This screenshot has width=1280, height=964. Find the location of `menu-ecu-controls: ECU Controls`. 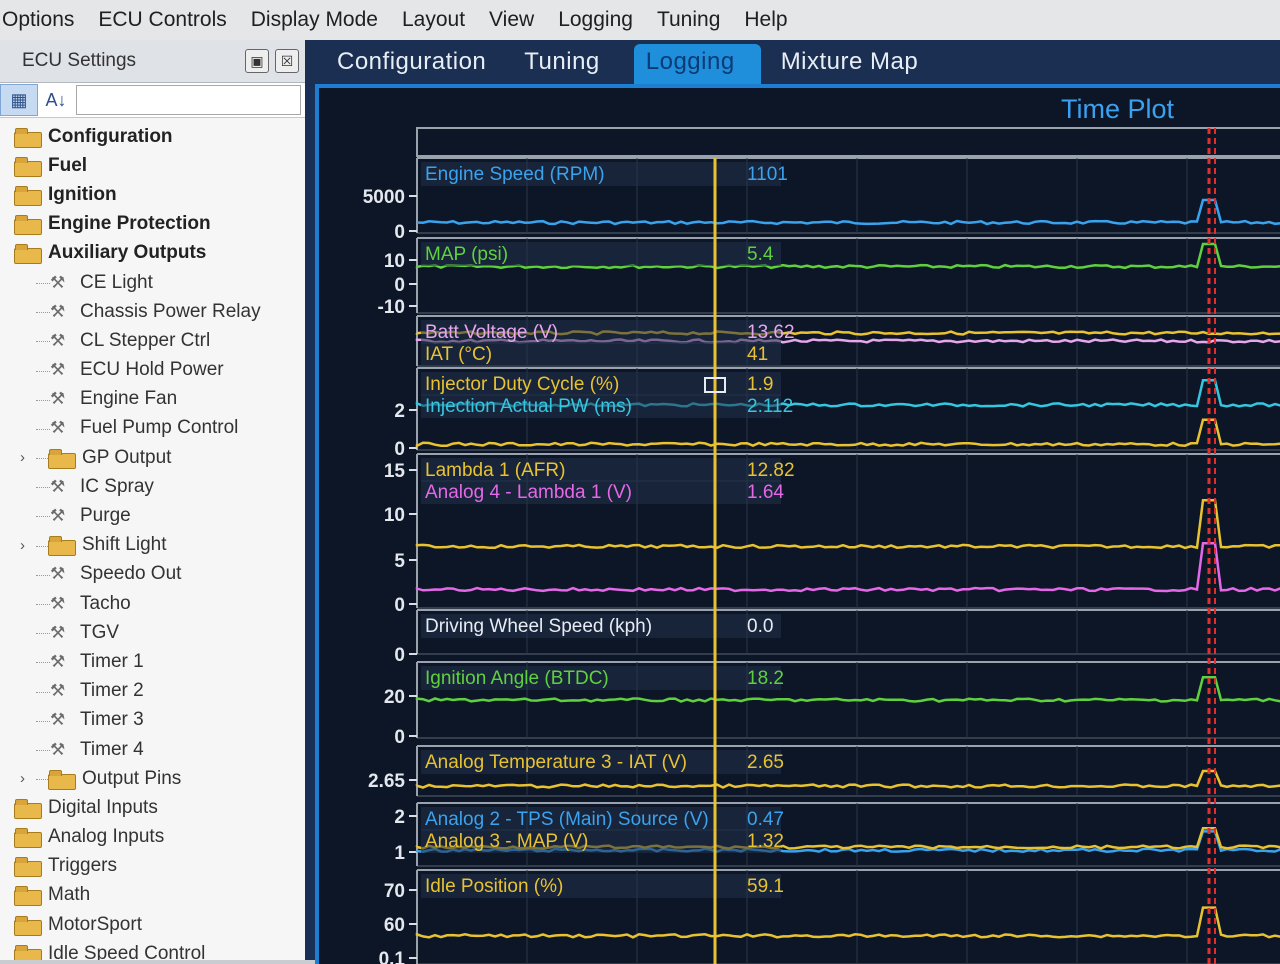

menu-ecu-controls: ECU Controls is located at coordinates (162, 20).